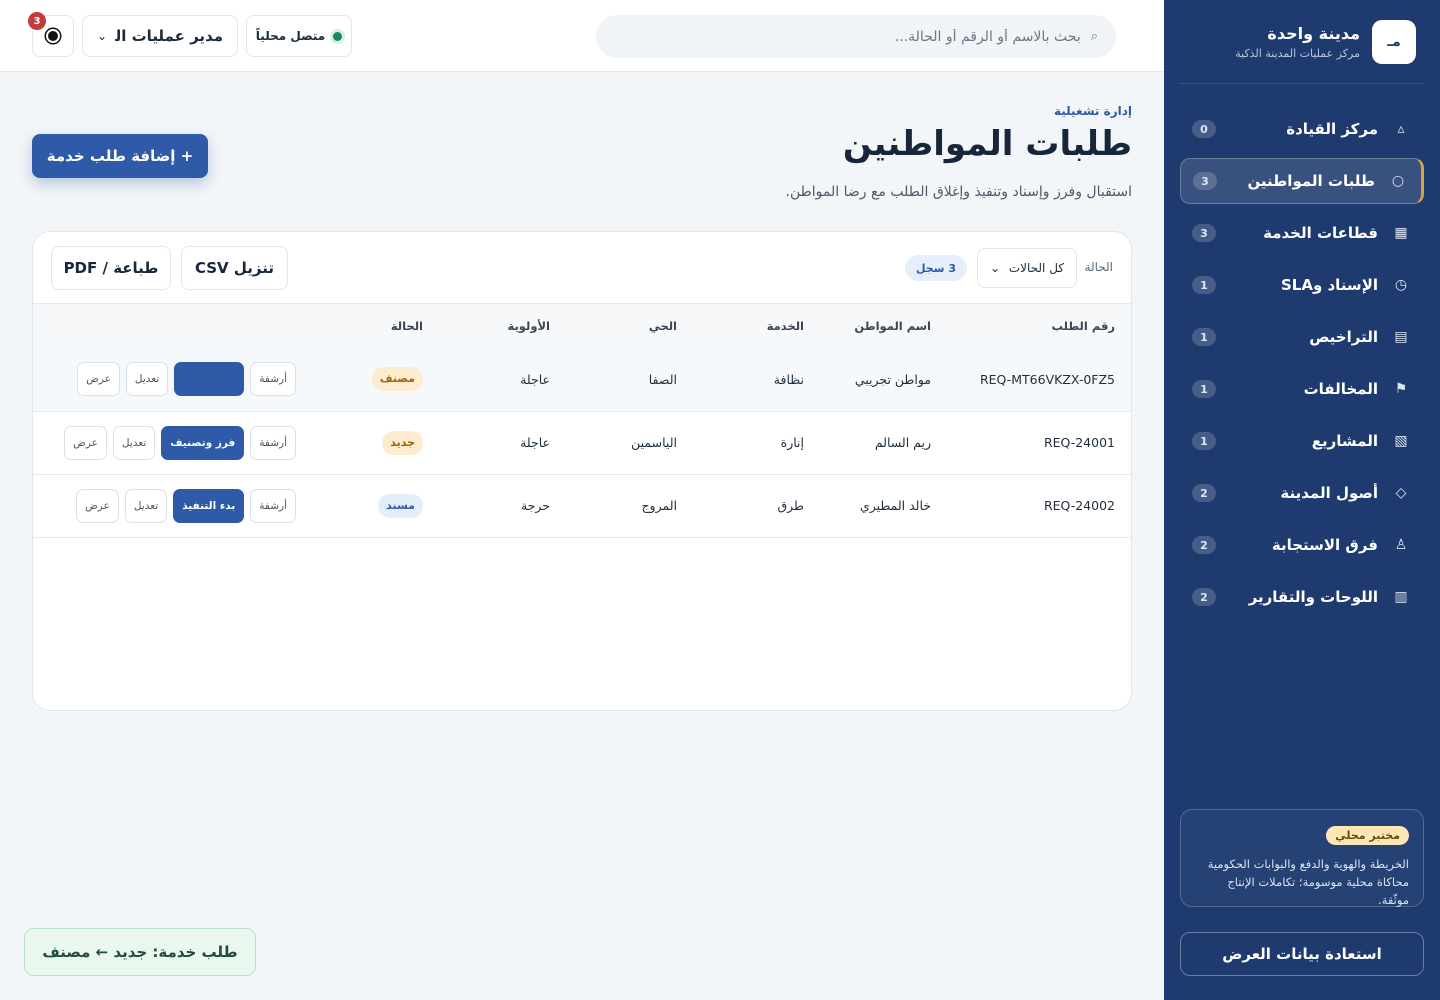  Describe the element at coordinates (402, 442) in the screenshot. I see `status-badge: جديد` at that location.